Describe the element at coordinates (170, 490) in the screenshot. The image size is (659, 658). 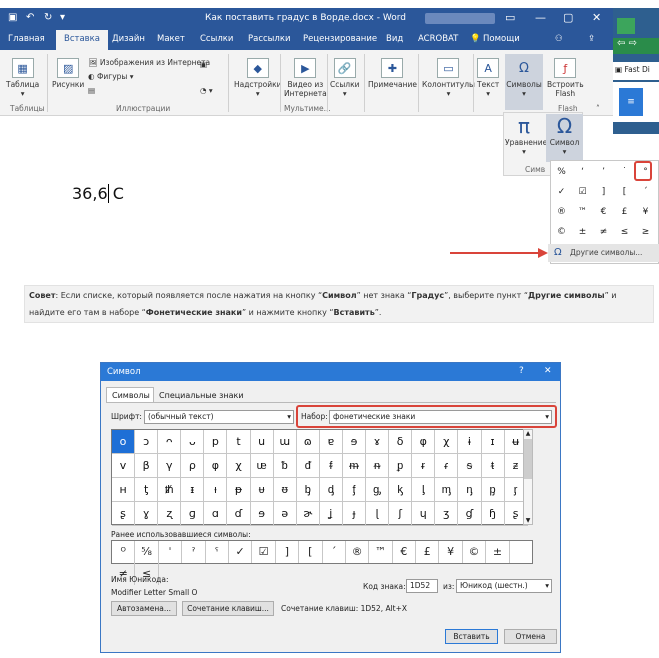
I see `symbol-cell: ᵺ` at that location.